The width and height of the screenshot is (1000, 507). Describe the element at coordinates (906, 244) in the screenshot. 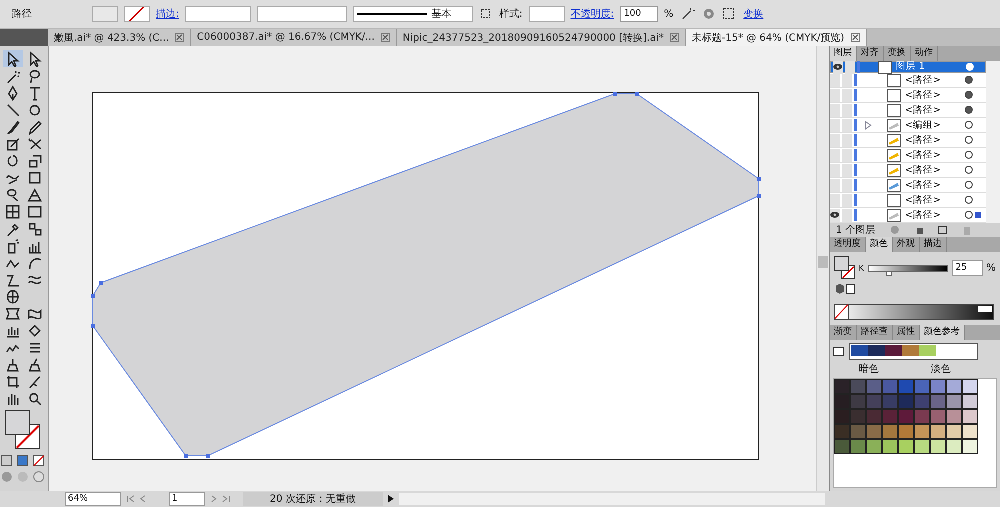

I see `panel-tab: 外观` at that location.